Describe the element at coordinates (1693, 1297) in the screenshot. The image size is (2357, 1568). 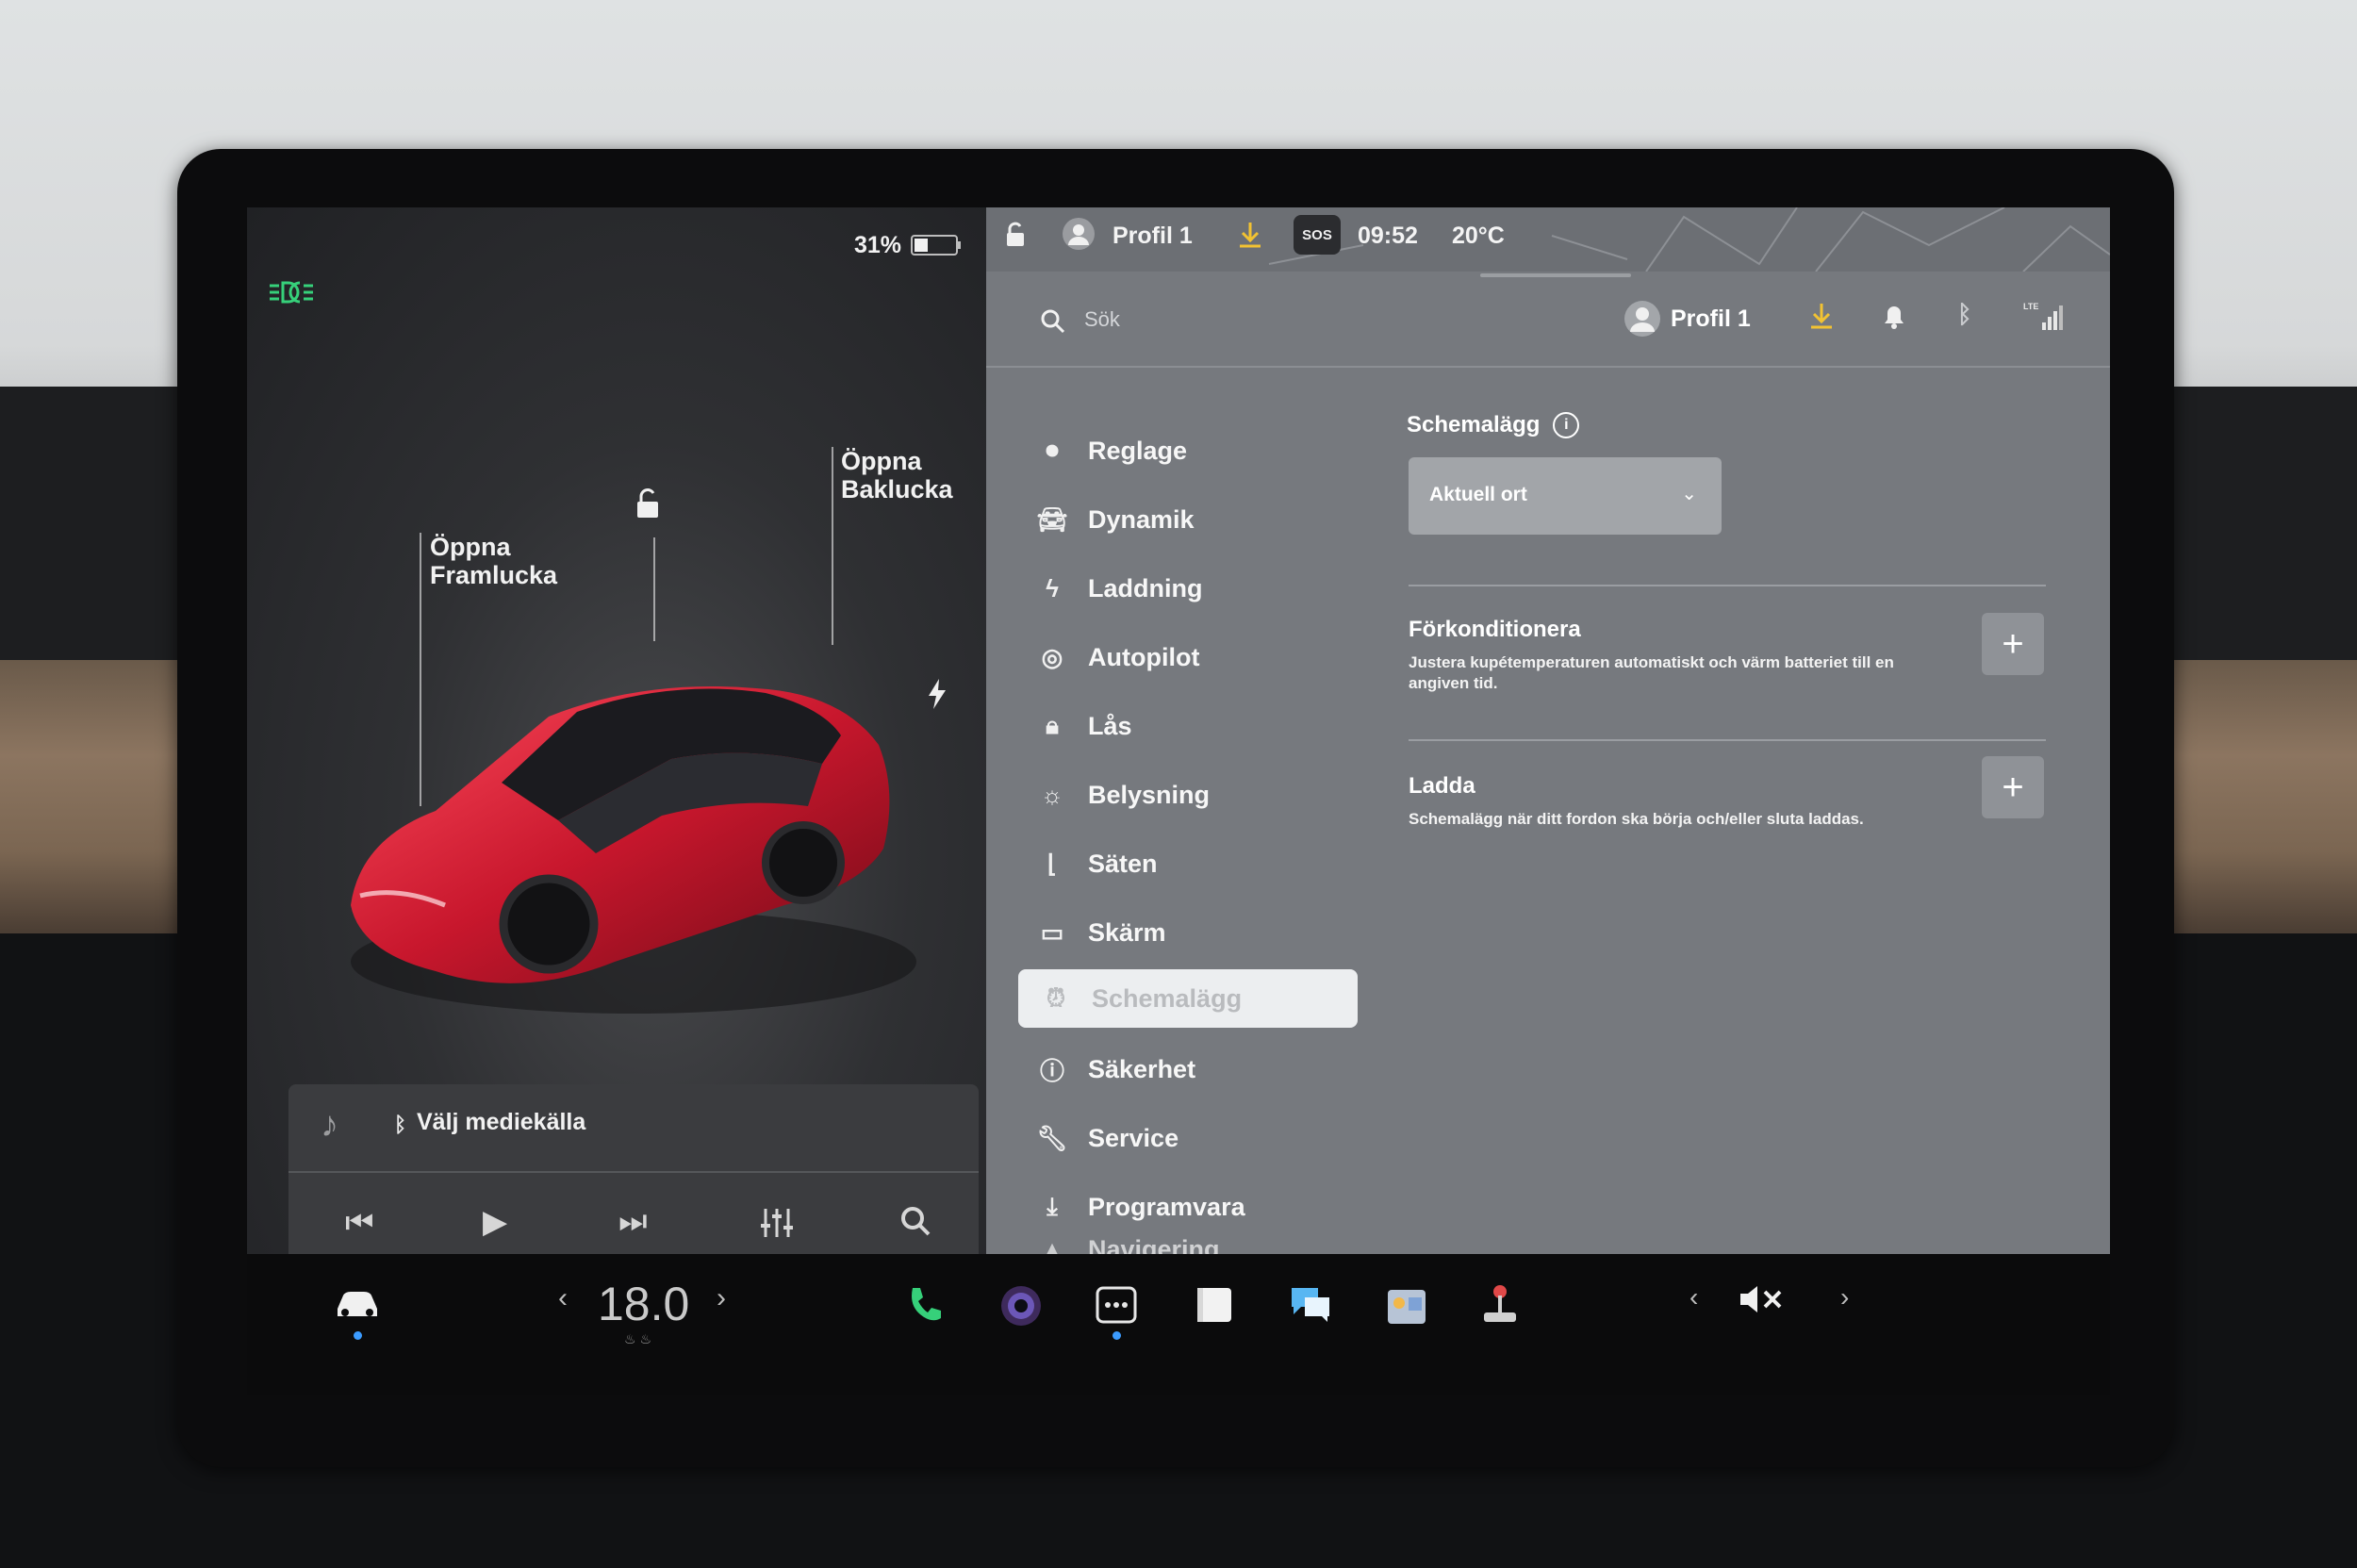
I see `volume-decrease-button: ‹` at that location.